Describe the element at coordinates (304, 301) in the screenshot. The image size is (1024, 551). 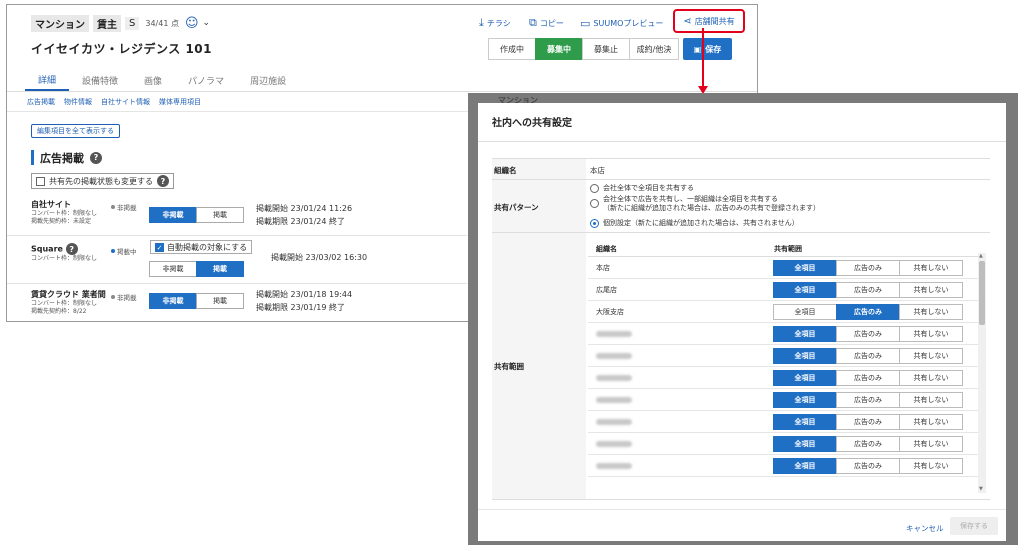
I see `listing-dates: 掲載開始 23/01/18 19:44 掲載期限 23/01/19 終了` at that location.